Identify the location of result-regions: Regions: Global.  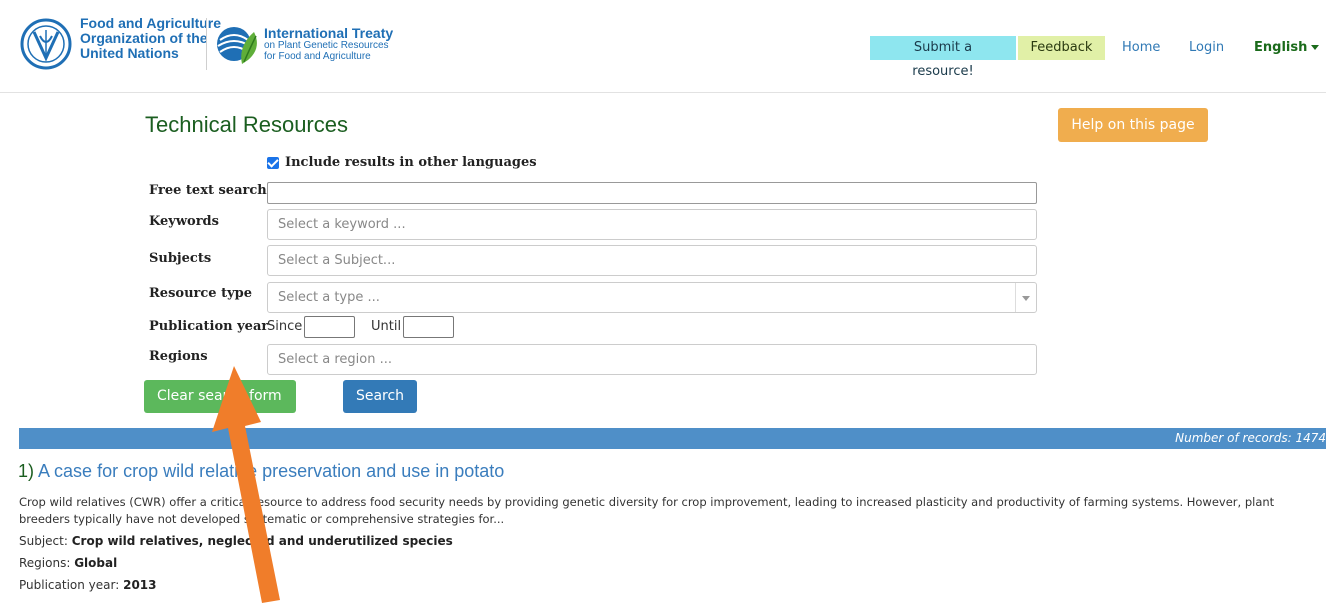
(68, 563).